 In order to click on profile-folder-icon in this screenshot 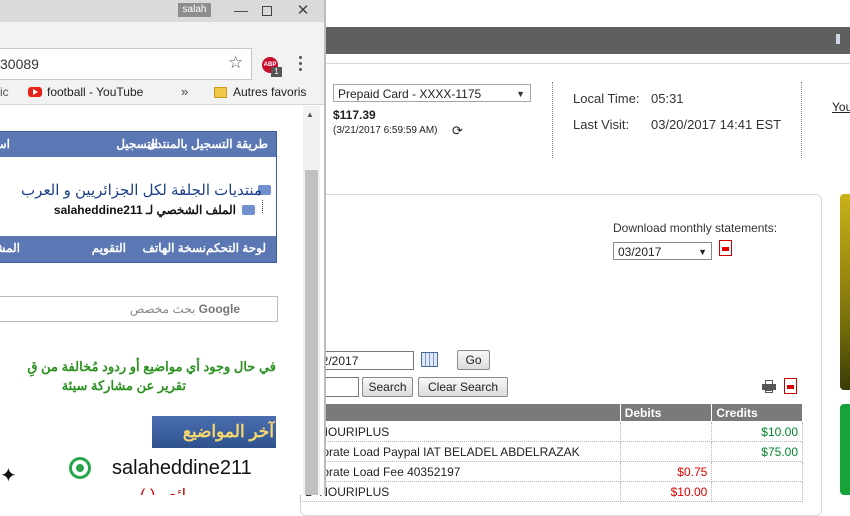, I will do `click(248, 210)`.